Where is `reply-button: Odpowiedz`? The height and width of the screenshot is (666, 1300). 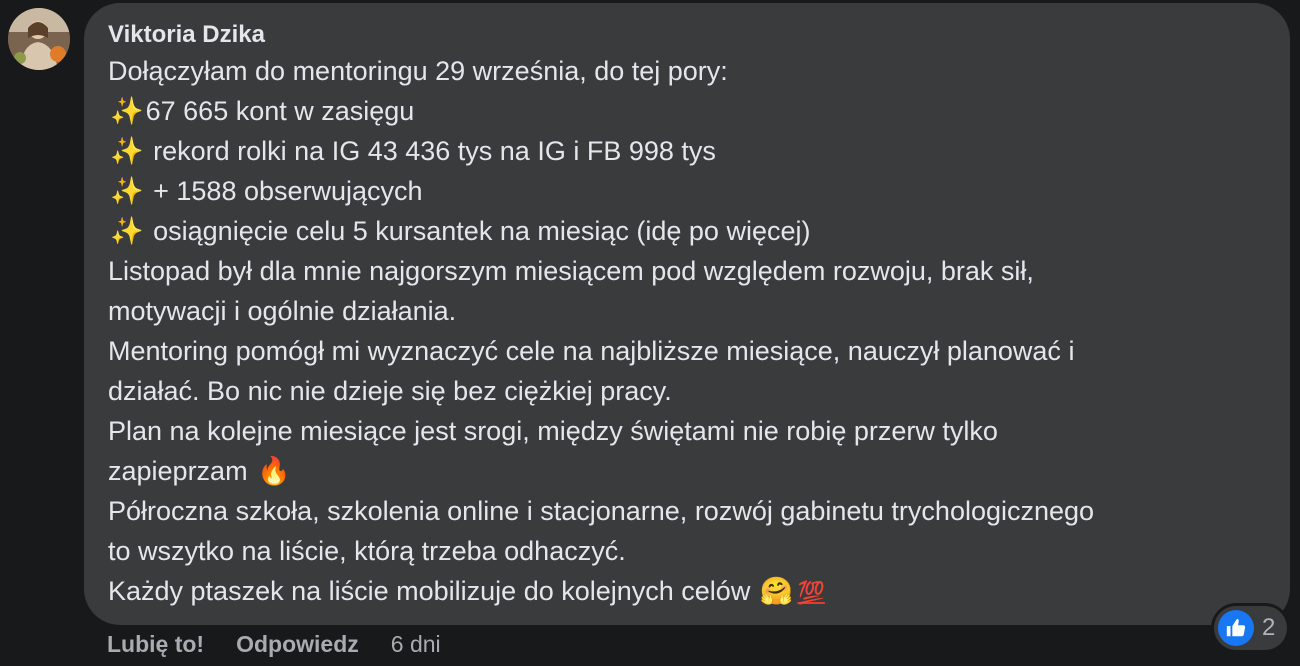
reply-button: Odpowiedz is located at coordinates (297, 644).